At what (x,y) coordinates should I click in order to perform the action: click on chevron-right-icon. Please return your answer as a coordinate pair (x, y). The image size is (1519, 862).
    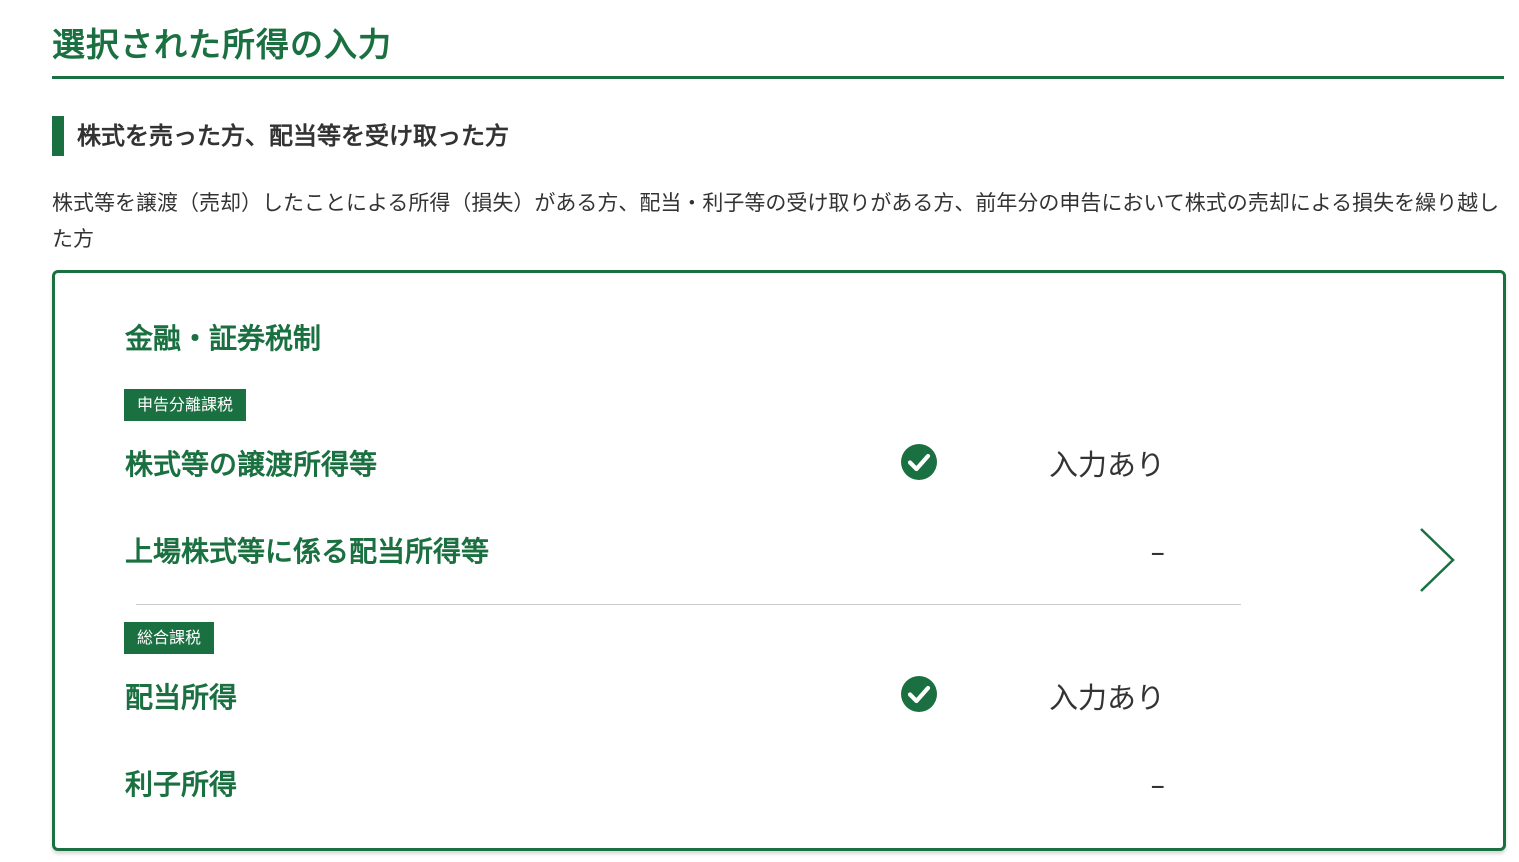
    Looking at the image, I should click on (1437, 560).